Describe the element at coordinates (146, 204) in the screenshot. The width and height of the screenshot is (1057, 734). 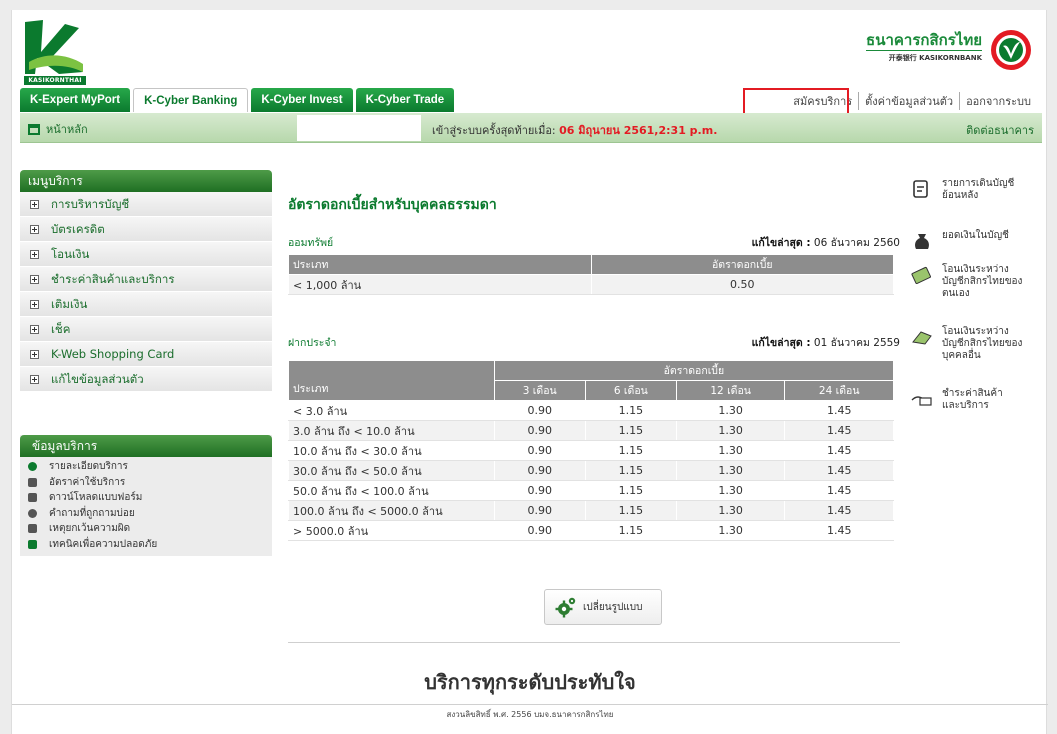
I see `menu-item-account-management: การบริหารบัญชี` at that location.